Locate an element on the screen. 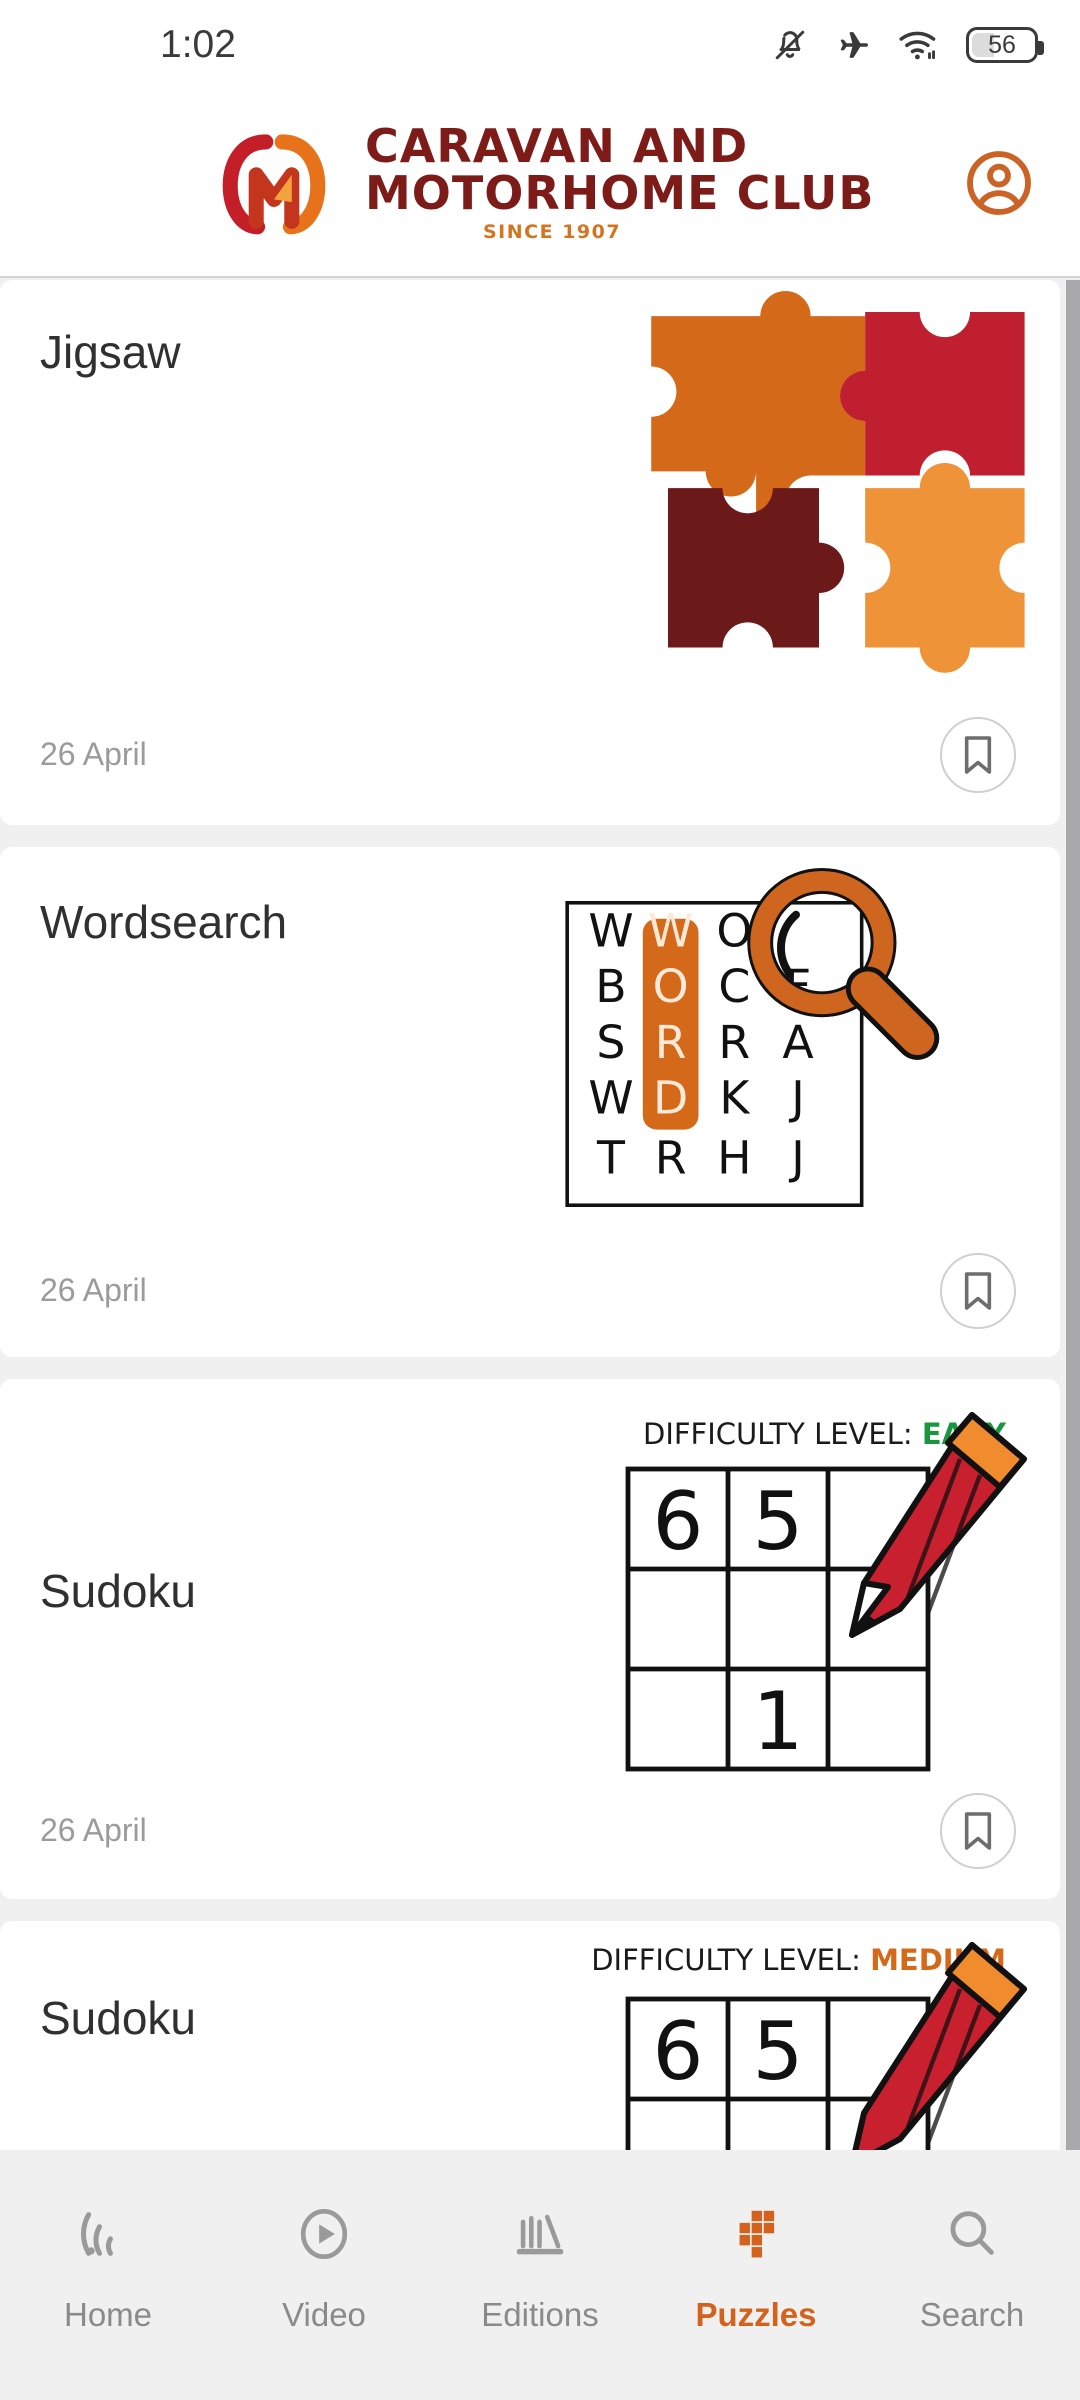 The height and width of the screenshot is (2400, 1080). puzzles-grid-icon is located at coordinates (756, 2234).